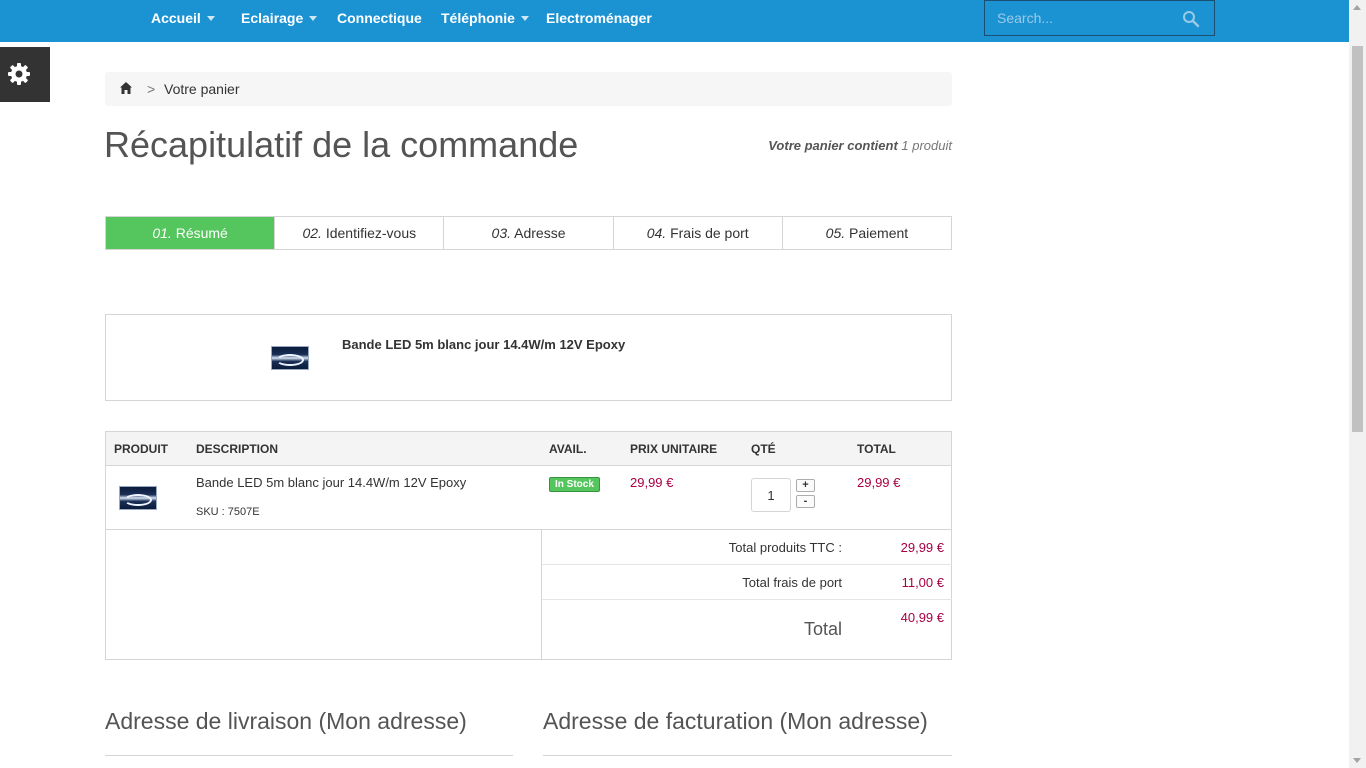 The width and height of the screenshot is (1366, 768). I want to click on cart-count-value: 1 produit, so click(926, 145).